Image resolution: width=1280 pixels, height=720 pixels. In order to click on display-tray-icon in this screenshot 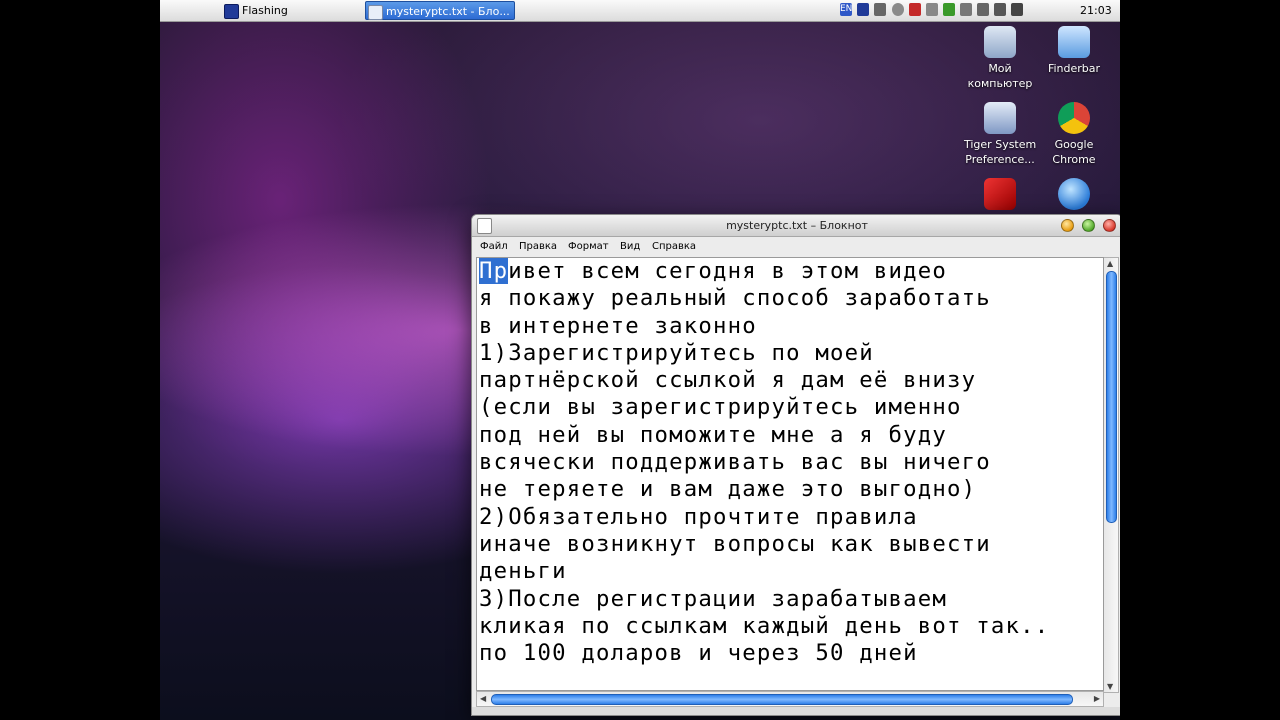, I will do `click(880, 9)`.